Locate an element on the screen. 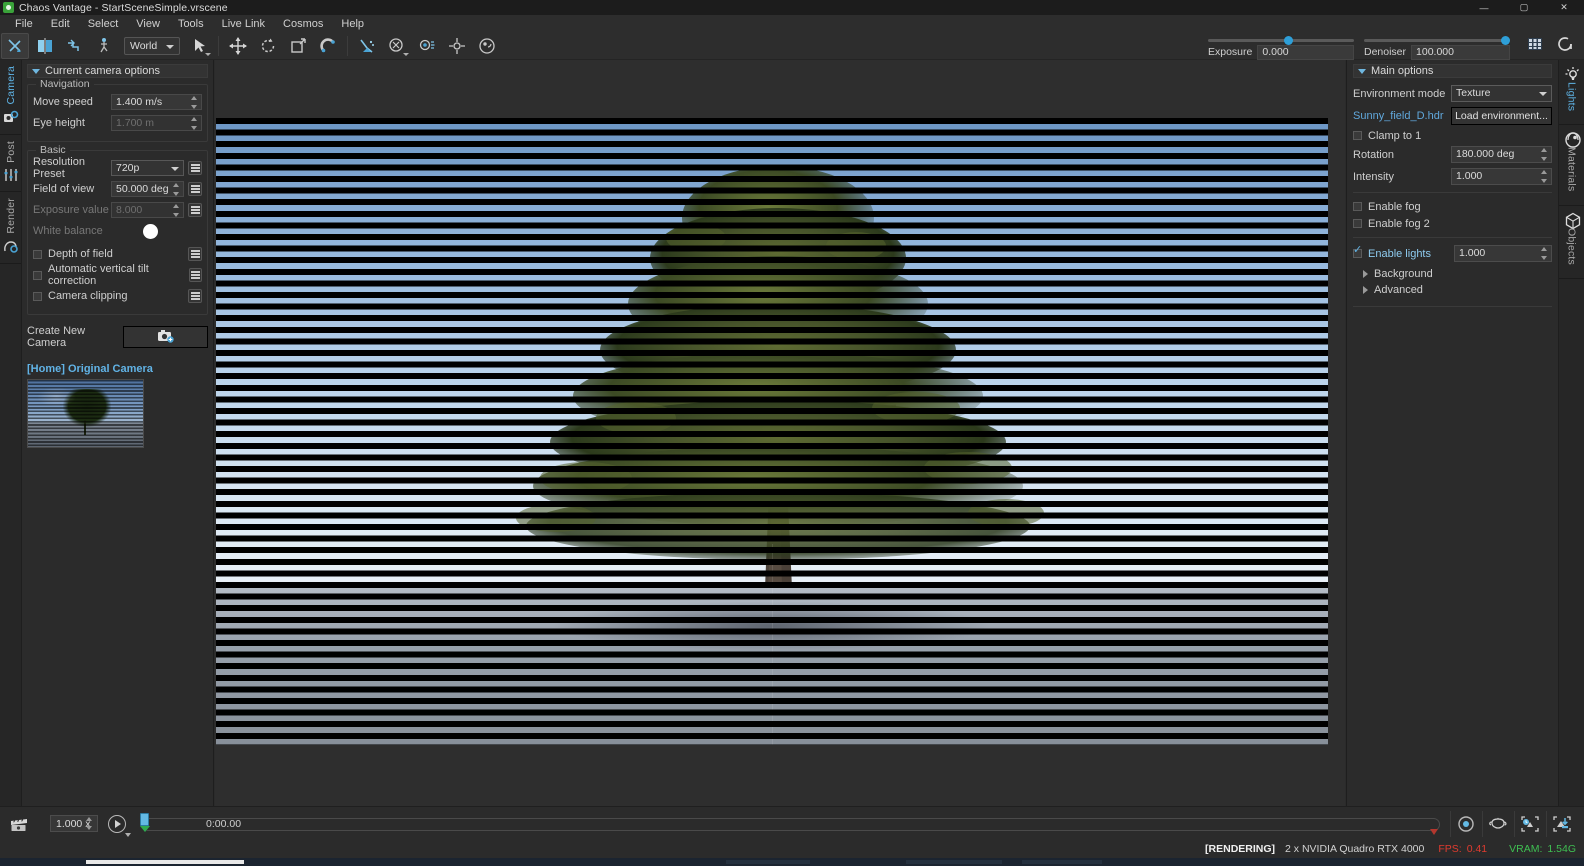 This screenshot has height=866, width=1584. auto-vertical-tilt-list-button is located at coordinates (195, 275).